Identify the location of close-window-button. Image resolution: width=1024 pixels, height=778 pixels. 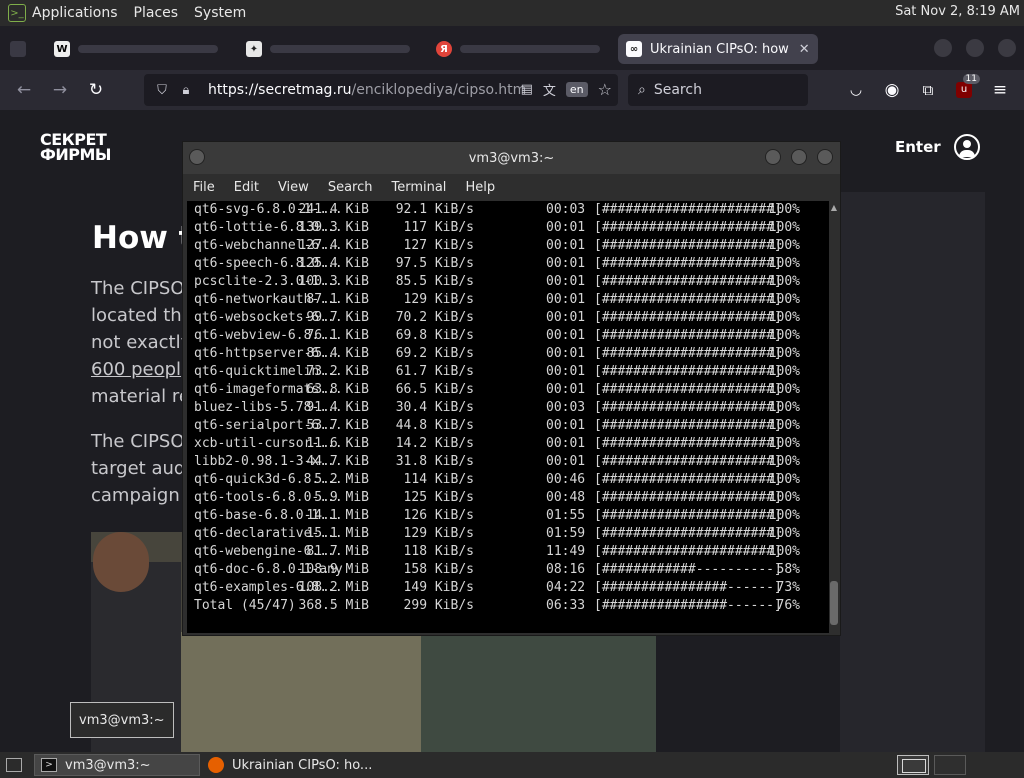
(1007, 48).